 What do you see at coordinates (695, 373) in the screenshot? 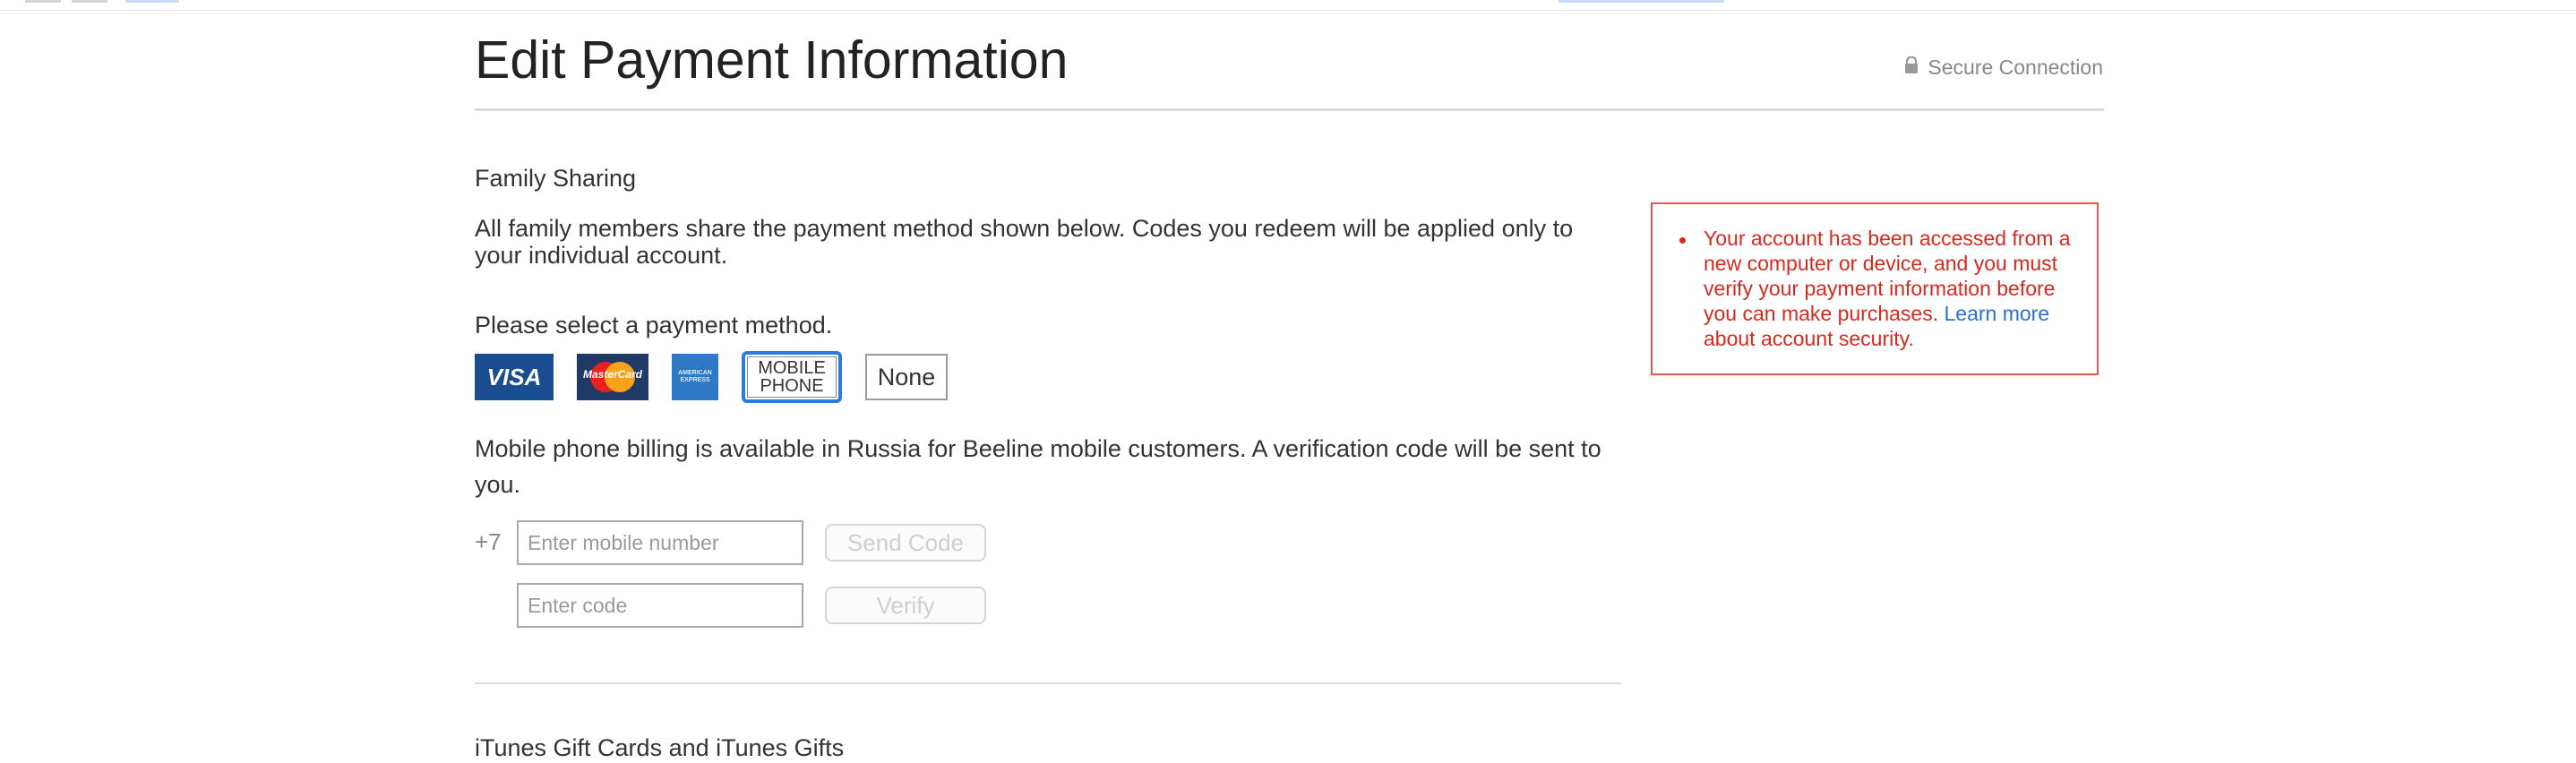
I see `amex-label-1: AMERICAN` at bounding box center [695, 373].